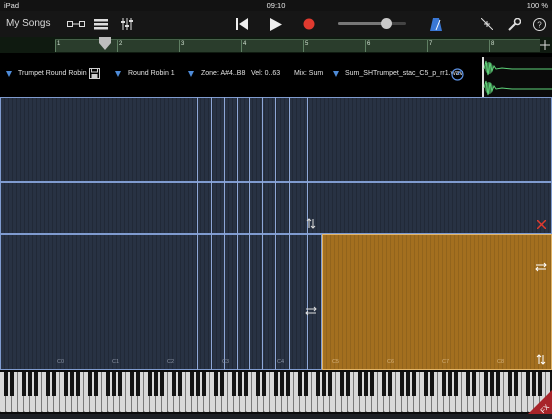 This screenshot has width=552, height=419. What do you see at coordinates (9, 74) in the screenshot?
I see `instrument-dropdown-icon` at bounding box center [9, 74].